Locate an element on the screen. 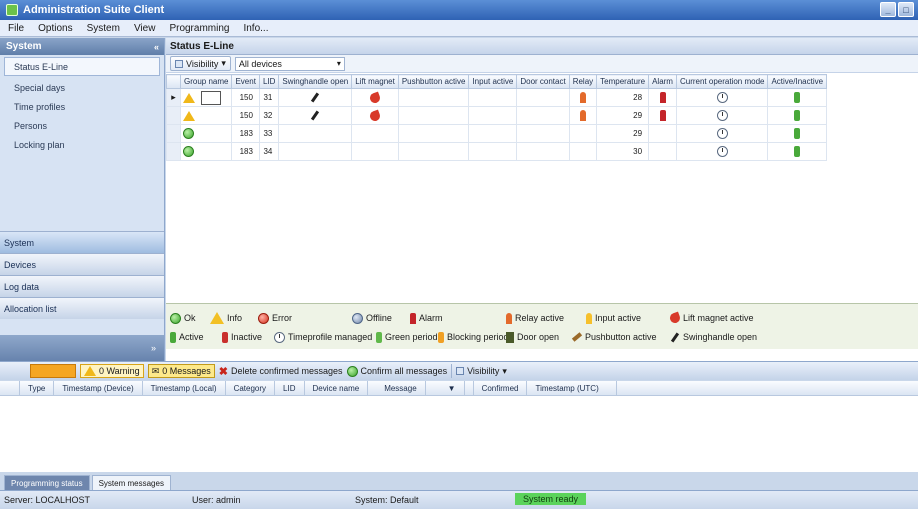 Image resolution: width=918 pixels, height=509 pixels. col-timestamp-utc: Timestamp (UTC) is located at coordinates (572, 388).